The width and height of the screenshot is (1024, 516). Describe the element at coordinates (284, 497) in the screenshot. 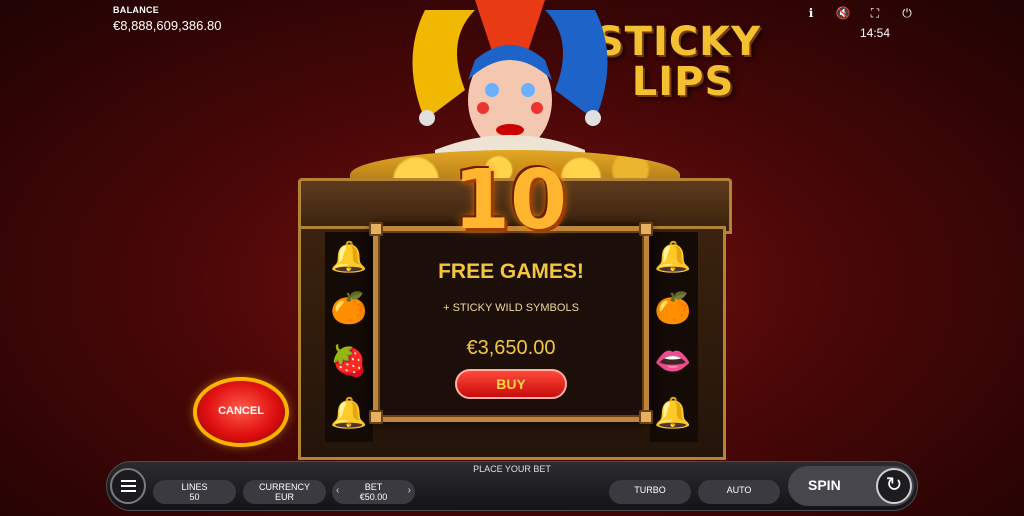

I see `currency-value: EUR` at that location.